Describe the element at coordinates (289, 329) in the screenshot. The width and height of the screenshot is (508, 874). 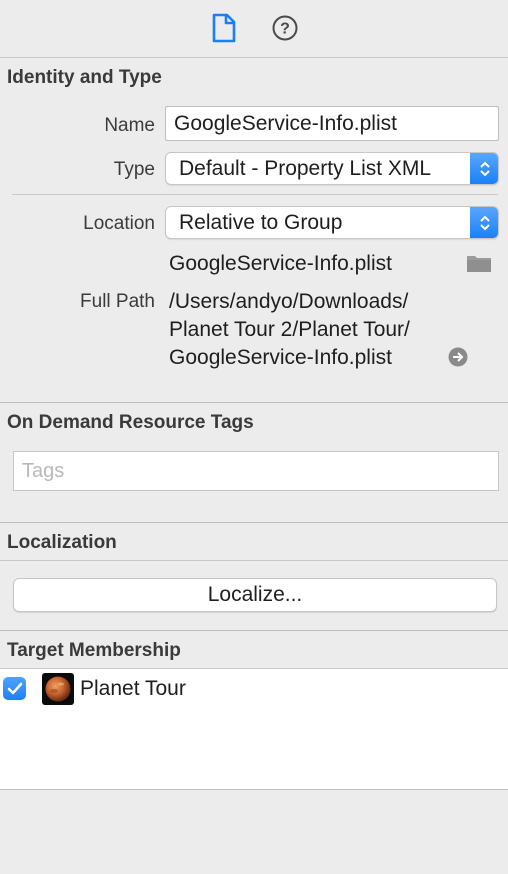
I see `full-path-line-2: Planet Tour 2/Planet Tour/` at that location.